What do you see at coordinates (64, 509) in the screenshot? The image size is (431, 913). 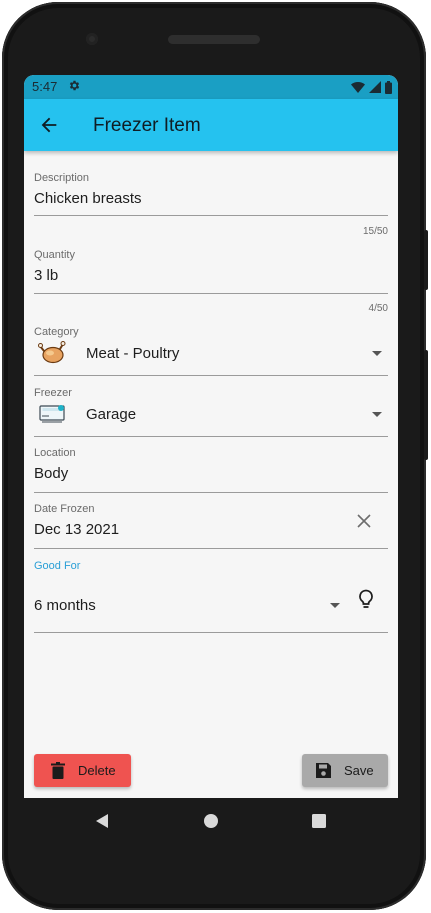 I see `date-frozen-label: Date Frozen` at bounding box center [64, 509].